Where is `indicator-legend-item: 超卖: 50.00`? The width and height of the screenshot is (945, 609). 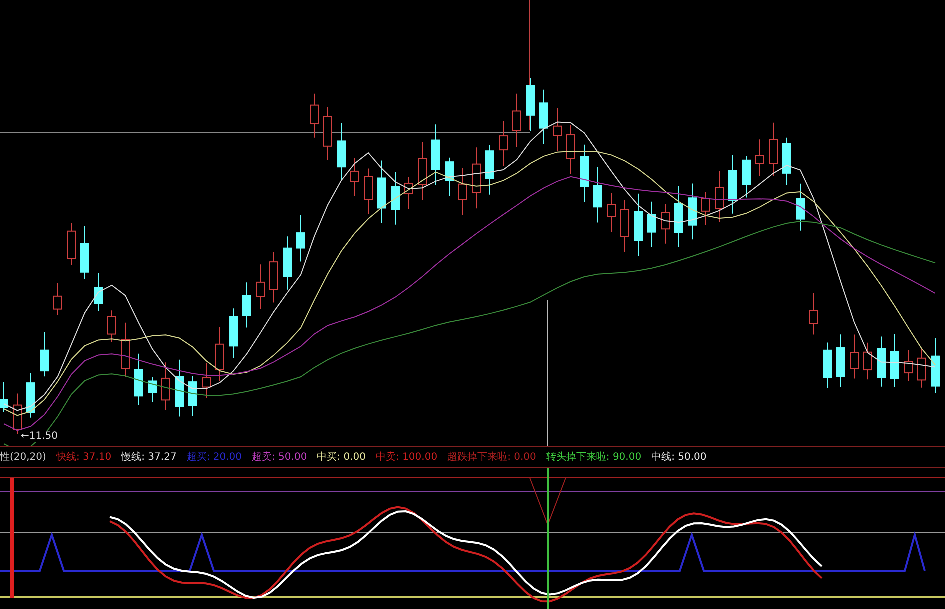
indicator-legend-item: 超卖: 50.00 is located at coordinates (280, 457).